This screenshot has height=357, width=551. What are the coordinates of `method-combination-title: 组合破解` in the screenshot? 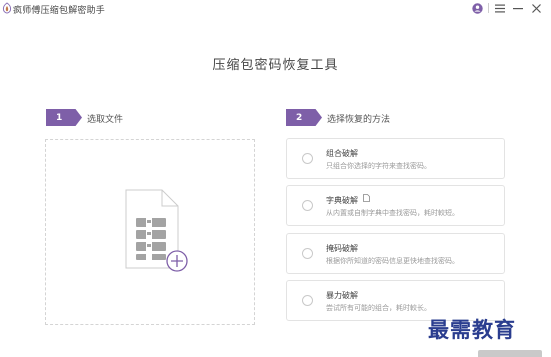 It's located at (342, 153).